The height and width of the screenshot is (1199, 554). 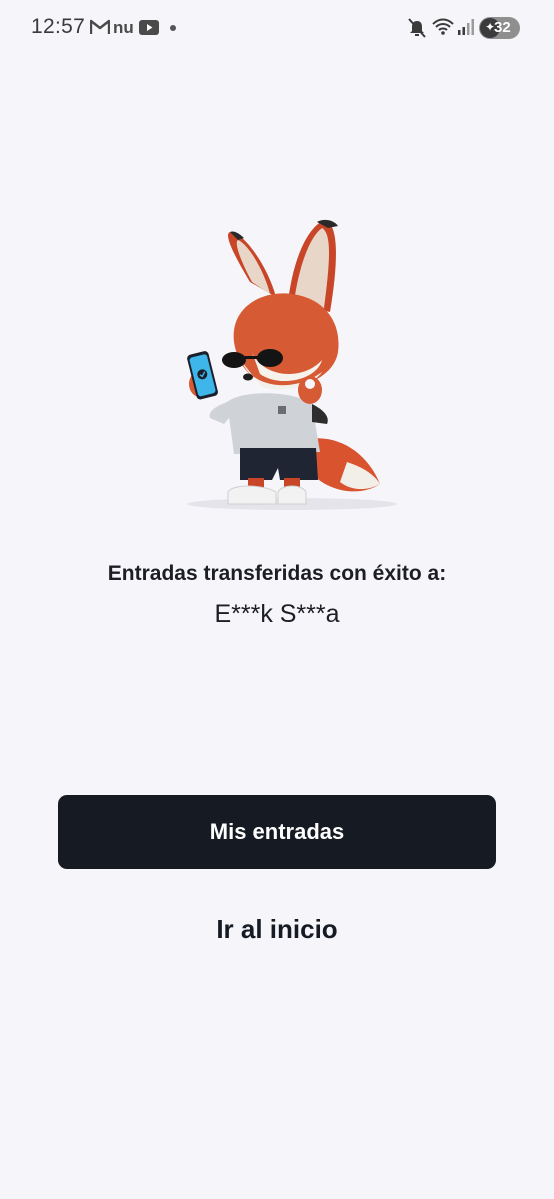 What do you see at coordinates (100, 29) in the screenshot?
I see `gmail-icon` at bounding box center [100, 29].